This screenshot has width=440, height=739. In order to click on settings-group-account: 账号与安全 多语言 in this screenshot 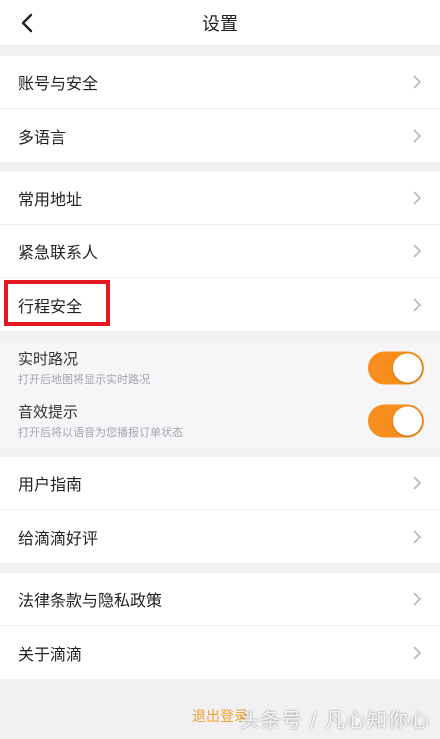, I will do `click(220, 109)`.